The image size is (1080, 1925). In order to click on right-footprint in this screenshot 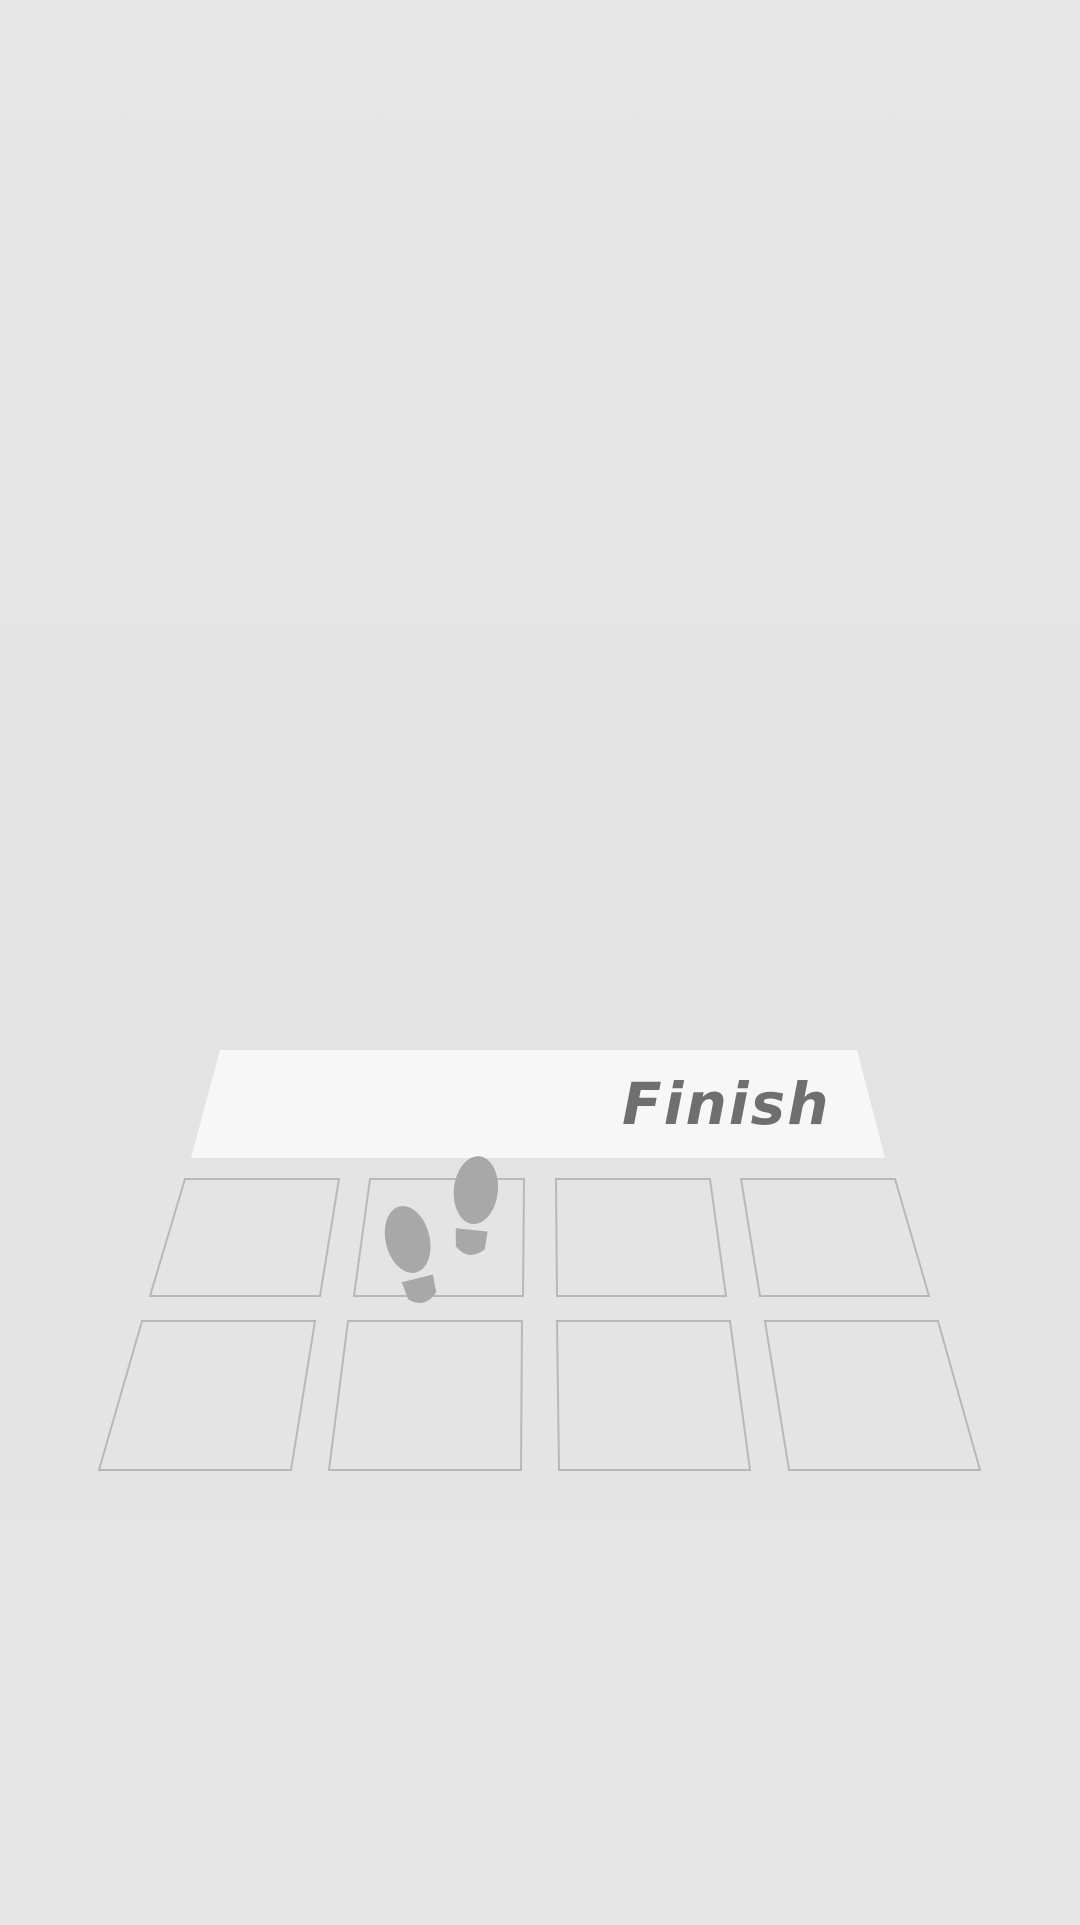, I will do `click(476, 1205)`.